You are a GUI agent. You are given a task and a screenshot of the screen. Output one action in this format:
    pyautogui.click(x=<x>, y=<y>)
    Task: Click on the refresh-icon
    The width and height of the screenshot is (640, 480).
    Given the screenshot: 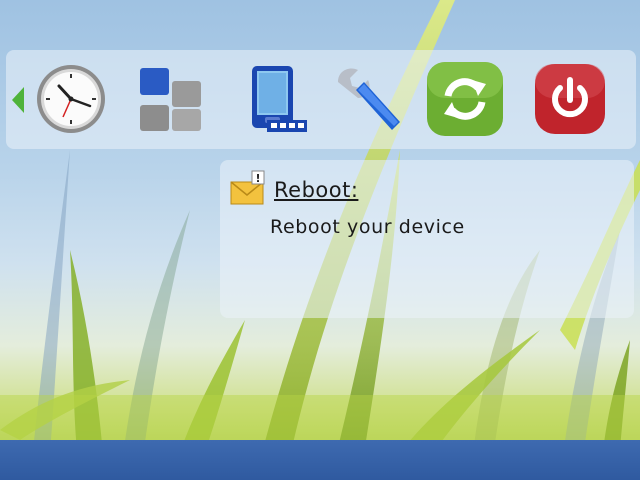 What is the action you would take?
    pyautogui.click(x=465, y=99)
    